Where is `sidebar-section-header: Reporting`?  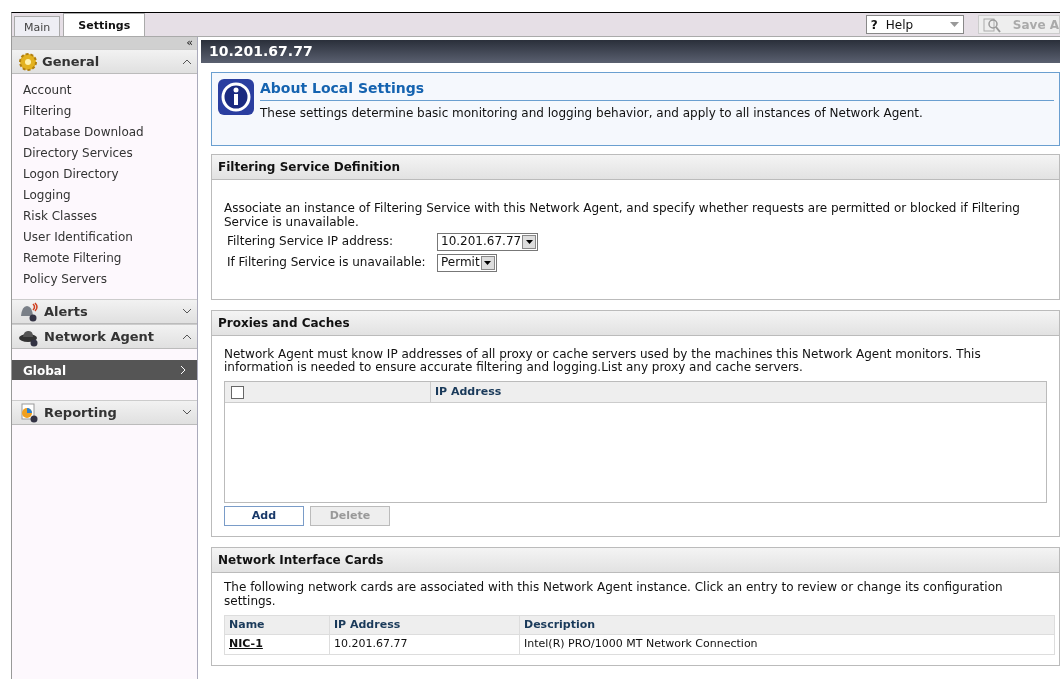 sidebar-section-header: Reporting is located at coordinates (104, 412).